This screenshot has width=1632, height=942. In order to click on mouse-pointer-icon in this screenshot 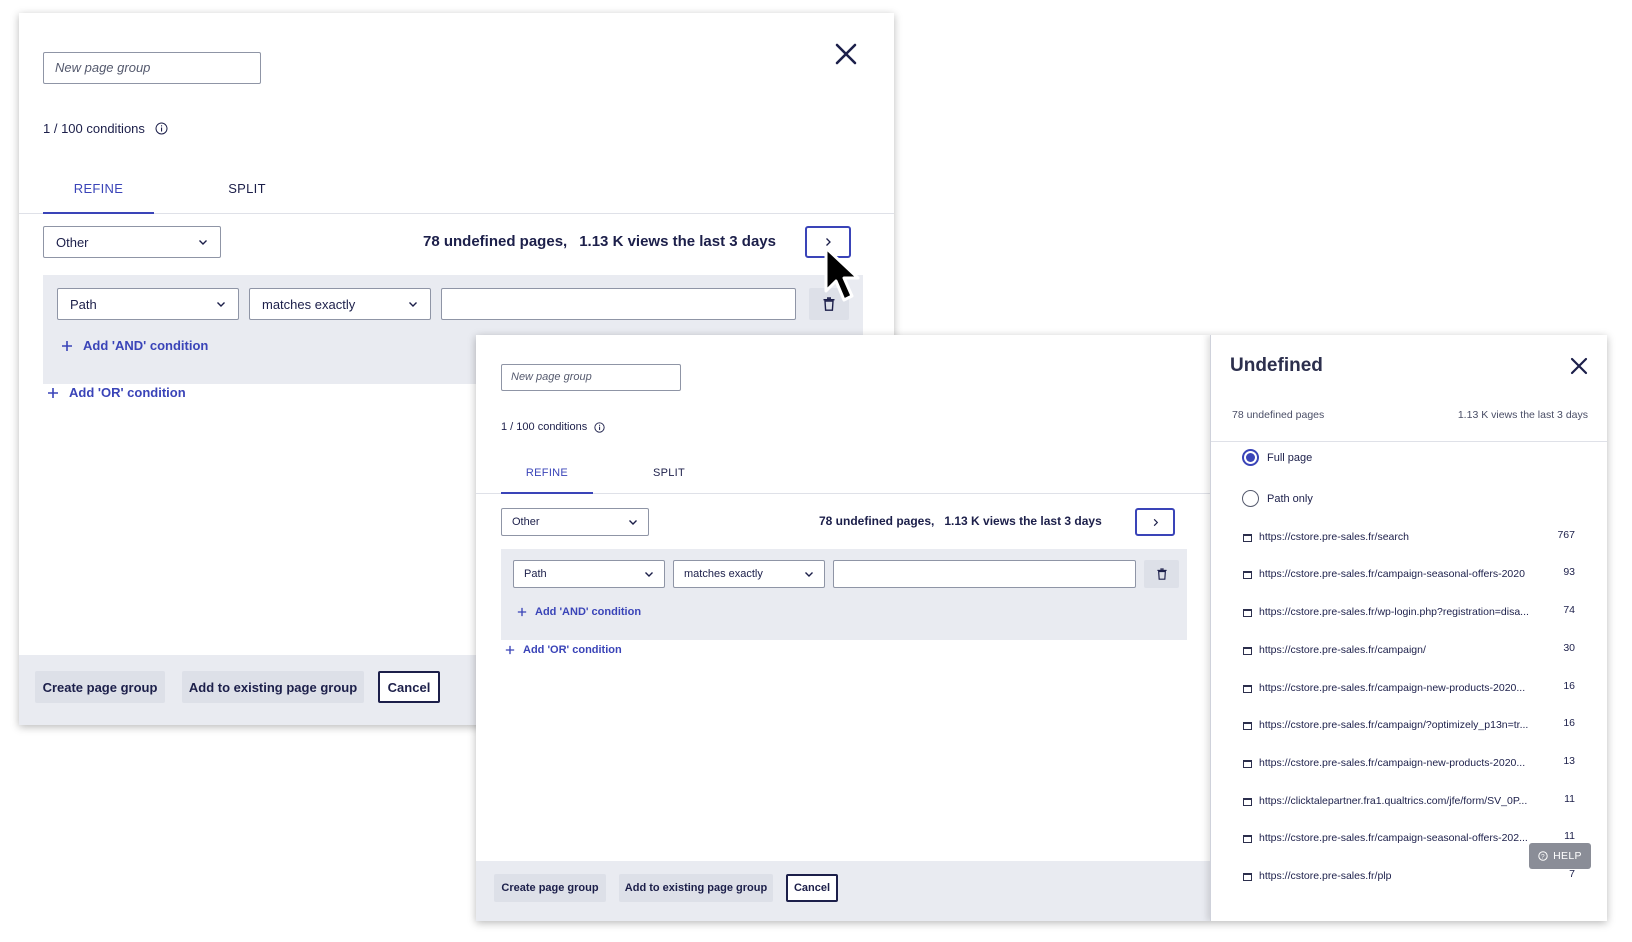, I will do `click(842, 274)`.